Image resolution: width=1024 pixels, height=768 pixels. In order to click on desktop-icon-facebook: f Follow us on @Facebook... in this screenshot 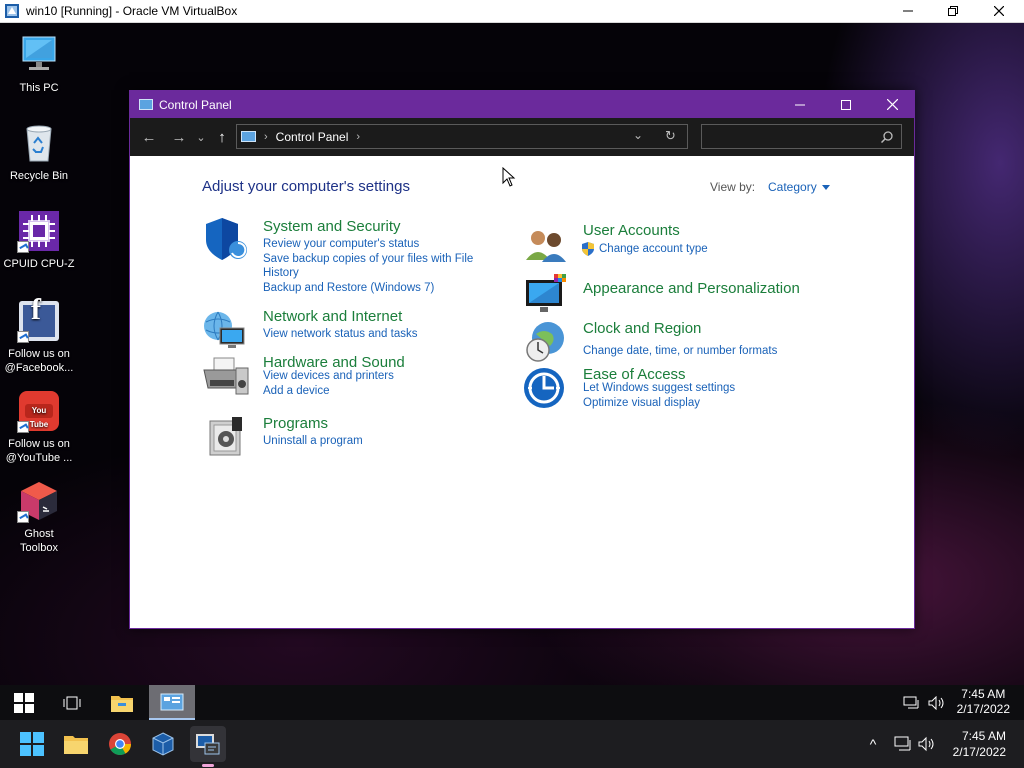, I will do `click(39, 334)`.